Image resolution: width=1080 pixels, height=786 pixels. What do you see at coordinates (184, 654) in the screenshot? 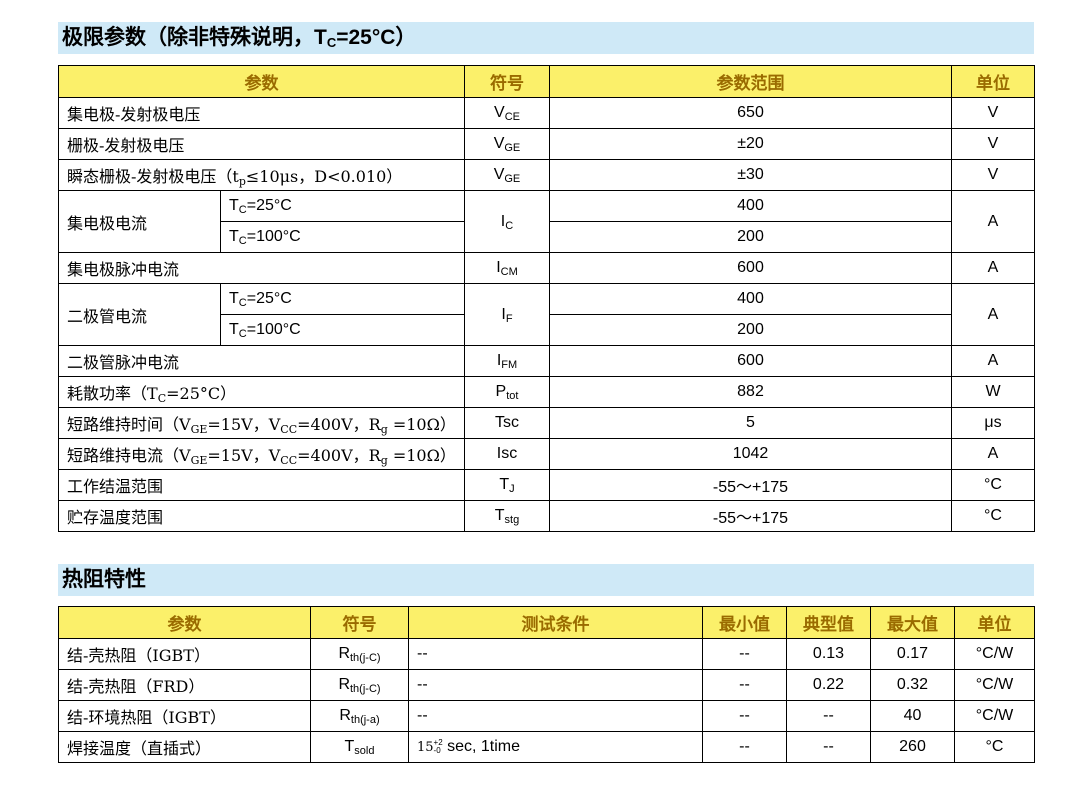
I see `param-cell: 结-壳热阻（IGBT）` at bounding box center [184, 654].